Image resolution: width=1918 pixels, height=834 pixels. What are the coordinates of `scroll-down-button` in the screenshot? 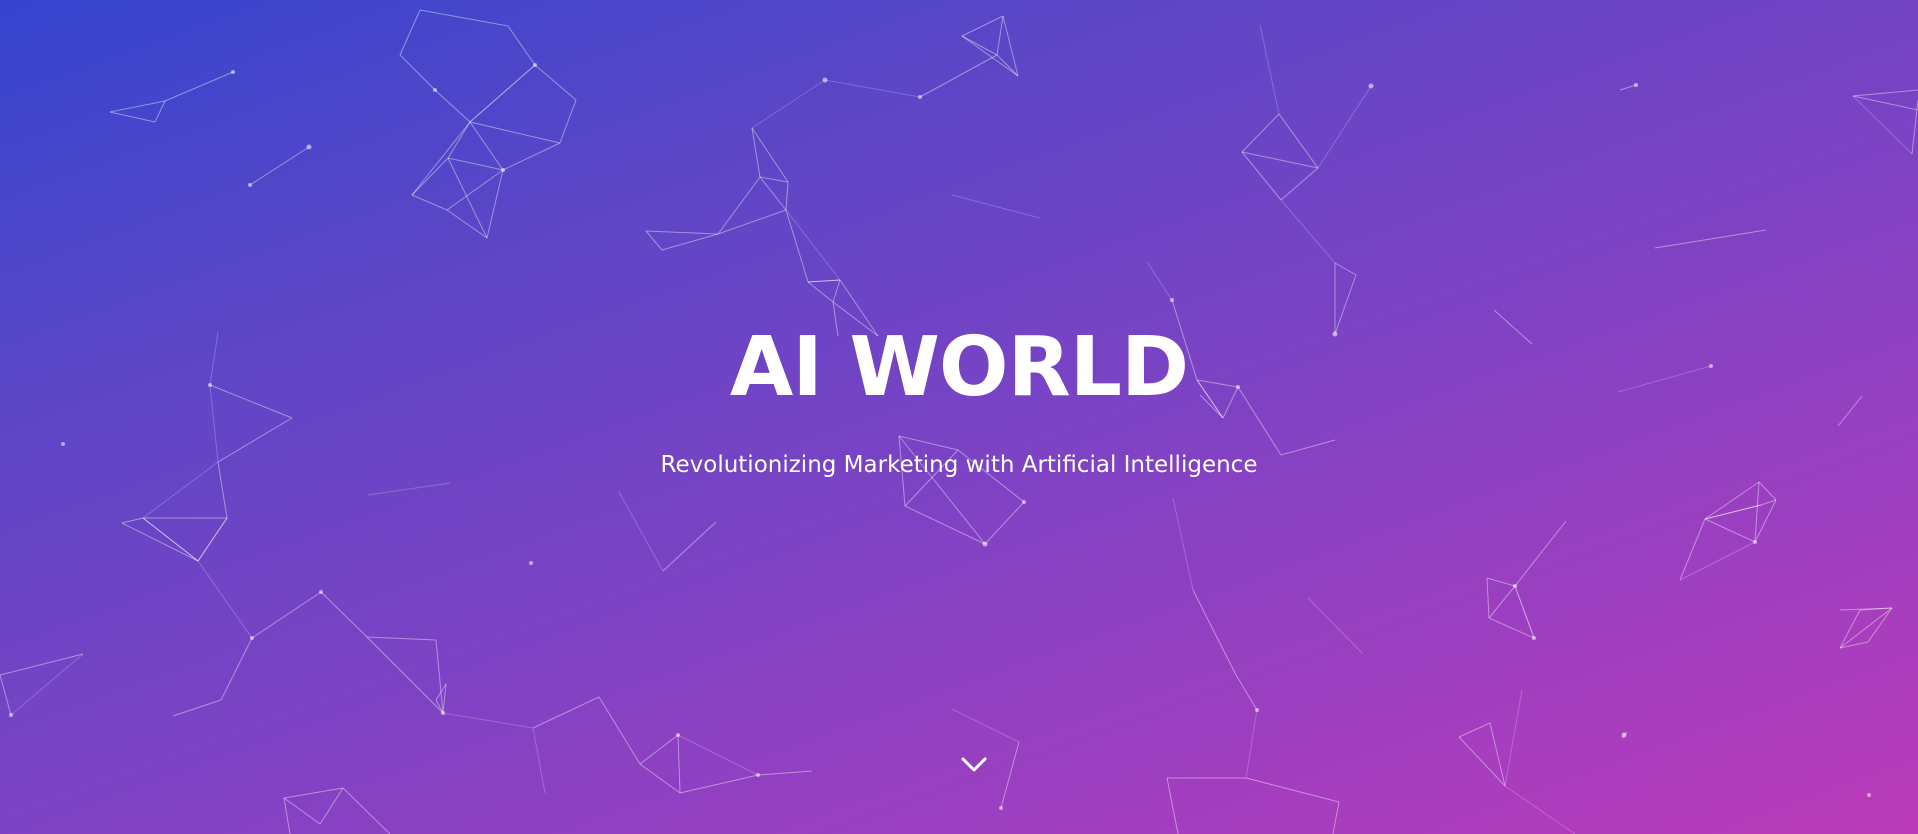 It's located at (974, 765).